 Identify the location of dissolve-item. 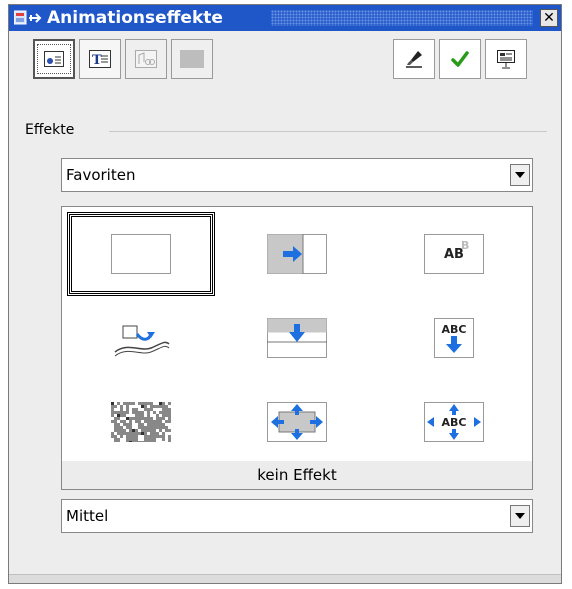
(141, 422).